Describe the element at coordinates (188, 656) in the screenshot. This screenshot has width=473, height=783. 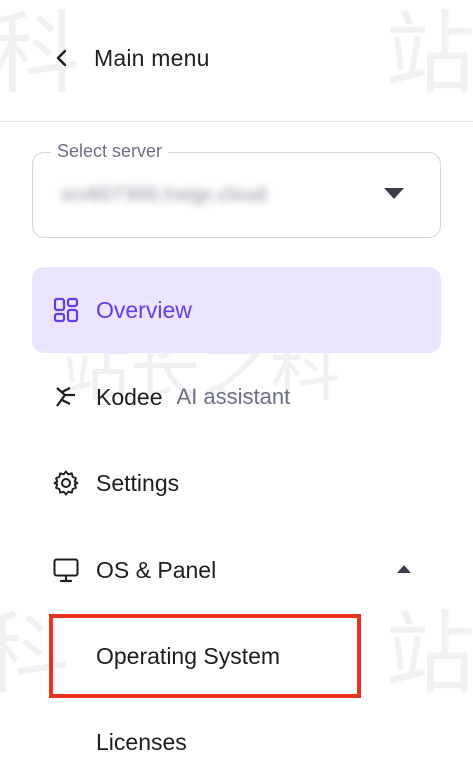
I see `subnav-item-operating-system: Operating System` at that location.